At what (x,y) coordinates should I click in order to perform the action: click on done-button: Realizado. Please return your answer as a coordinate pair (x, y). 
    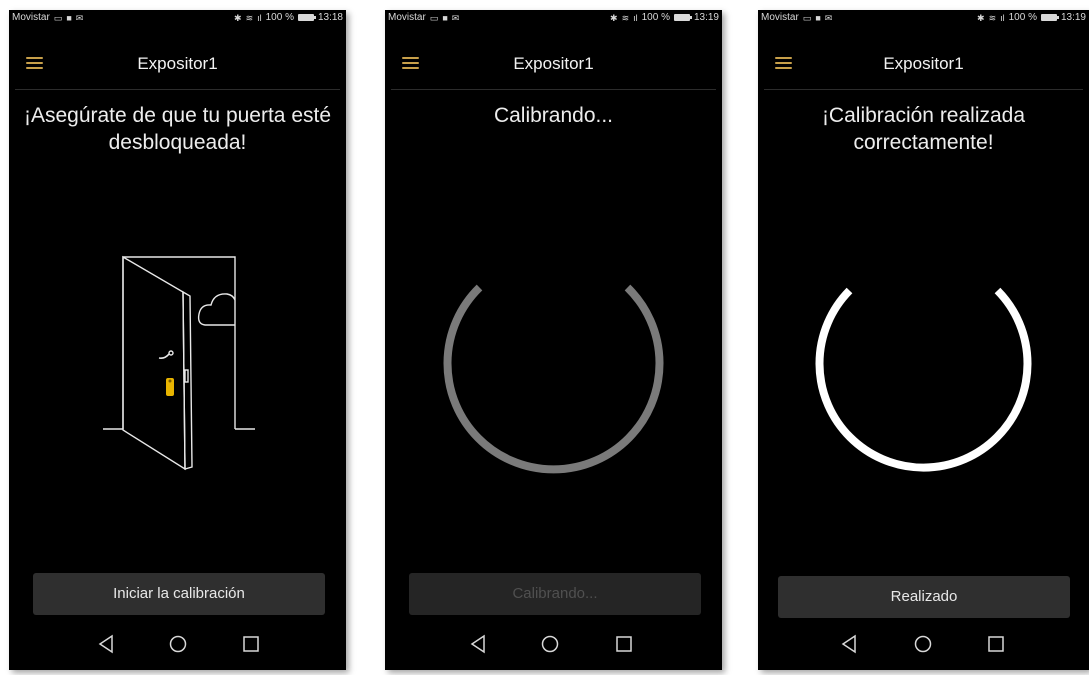
    Looking at the image, I should click on (924, 597).